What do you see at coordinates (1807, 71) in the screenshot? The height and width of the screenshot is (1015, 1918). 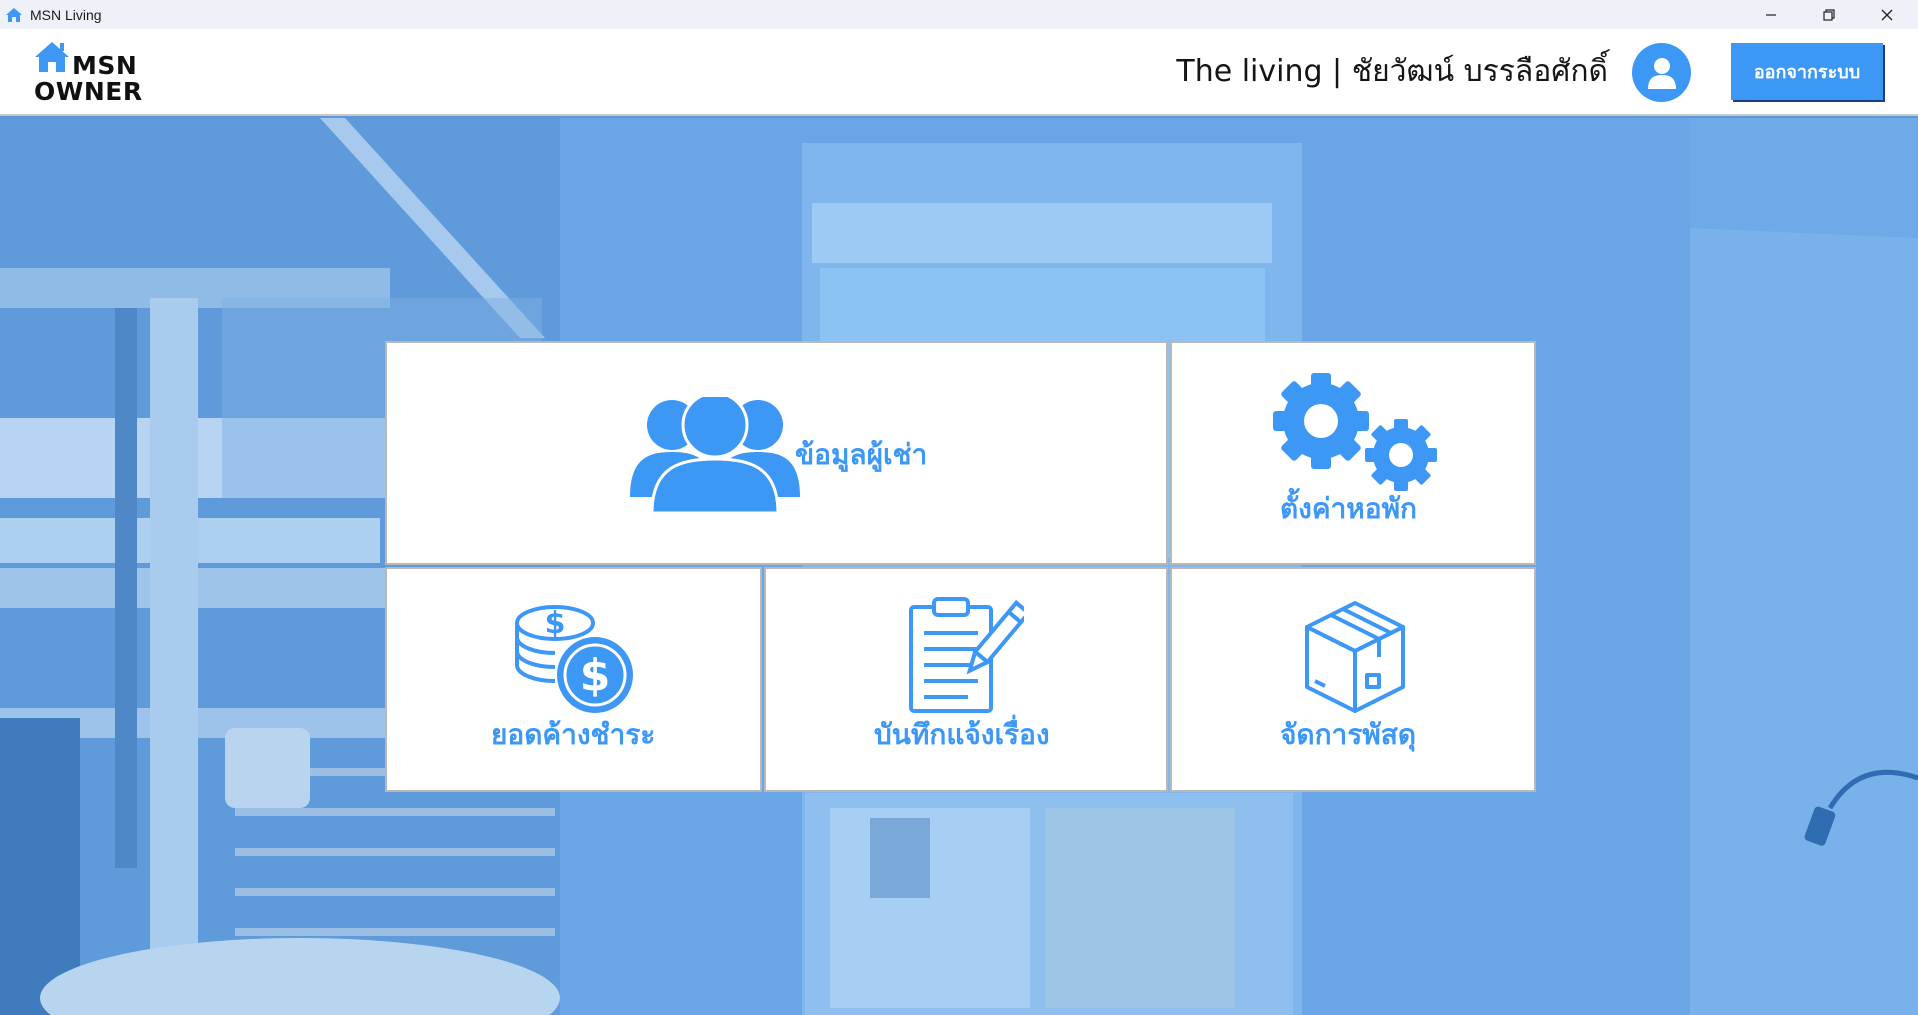 I see `logout-button: ออกจากระบบ` at bounding box center [1807, 71].